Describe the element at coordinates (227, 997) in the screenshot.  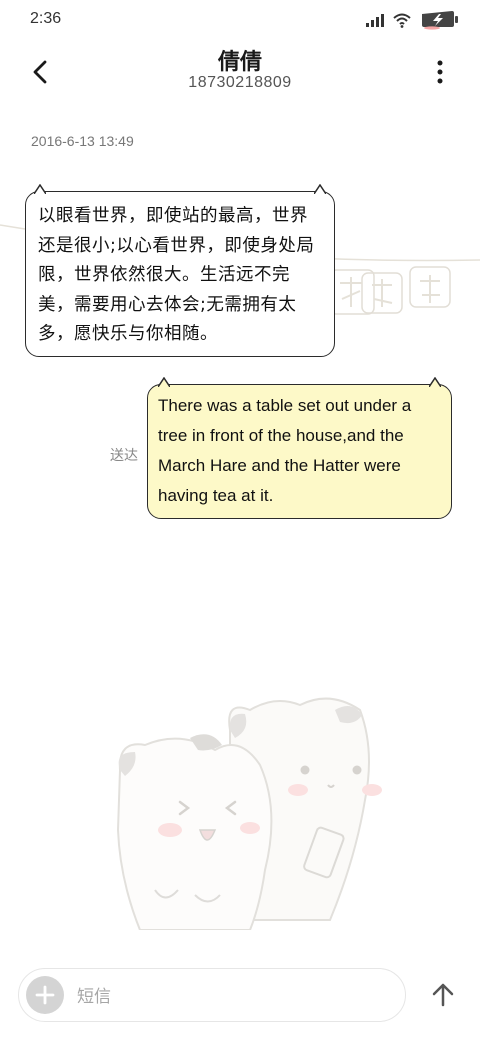
I see `message-input` at that location.